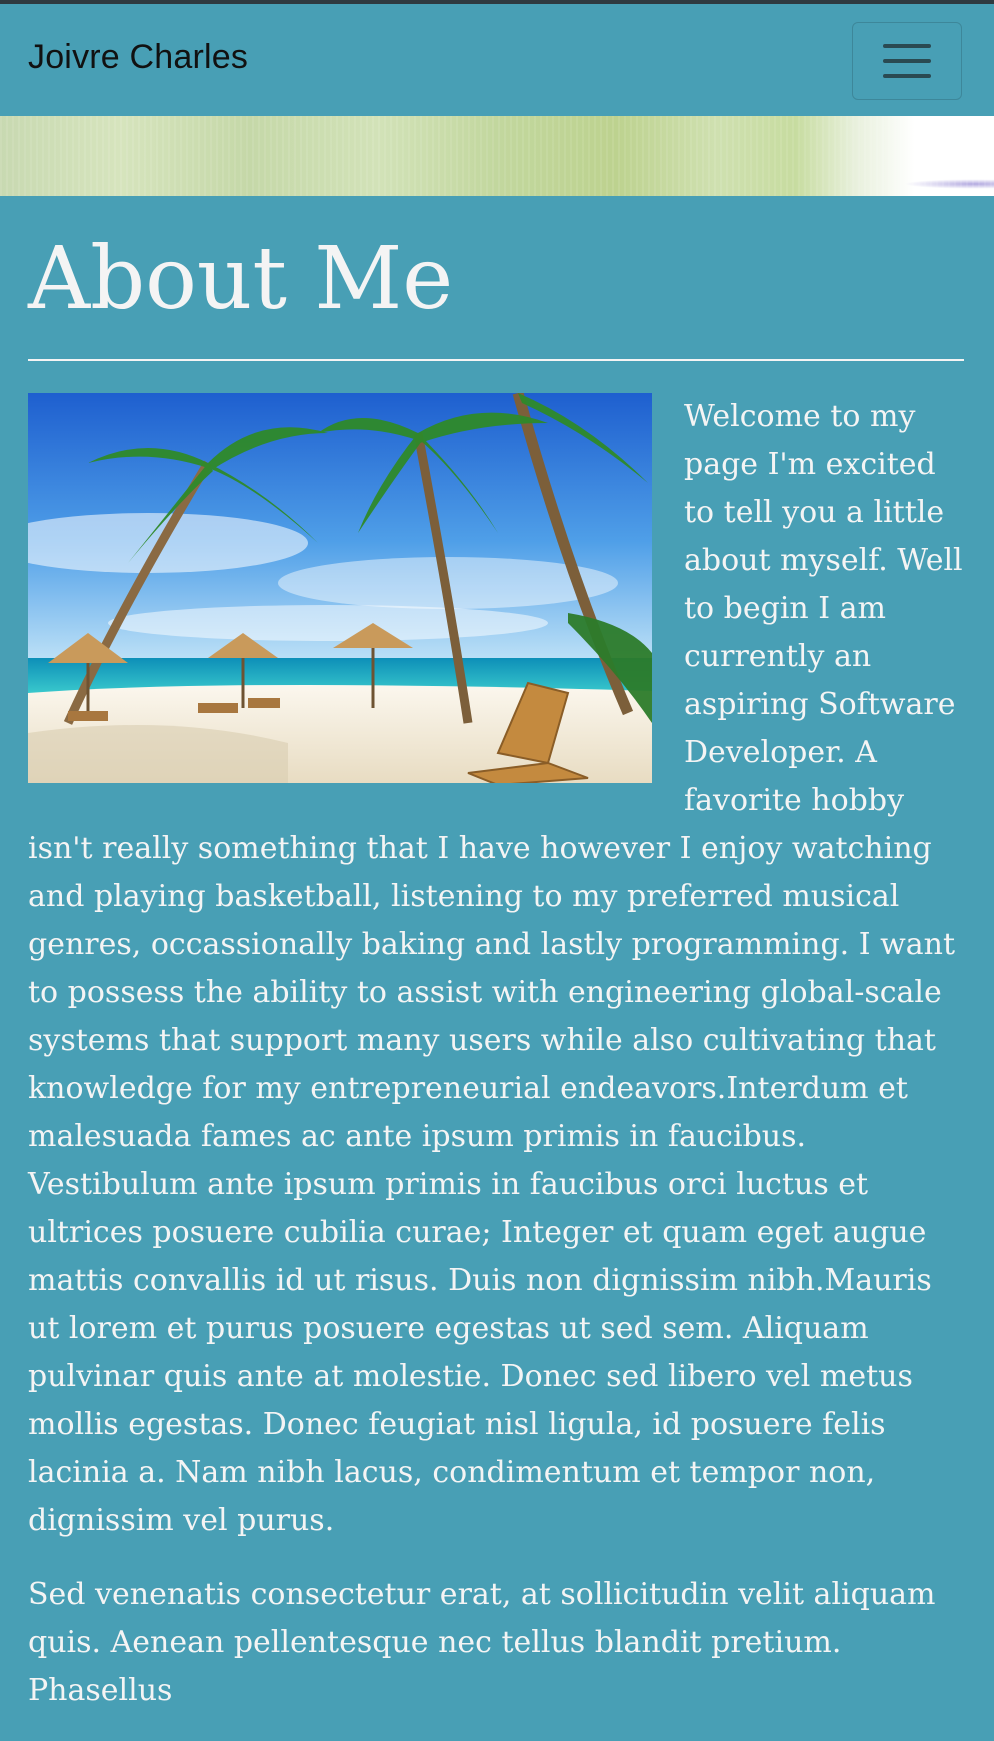  Describe the element at coordinates (340, 587) in the screenshot. I see `beach-photo` at that location.